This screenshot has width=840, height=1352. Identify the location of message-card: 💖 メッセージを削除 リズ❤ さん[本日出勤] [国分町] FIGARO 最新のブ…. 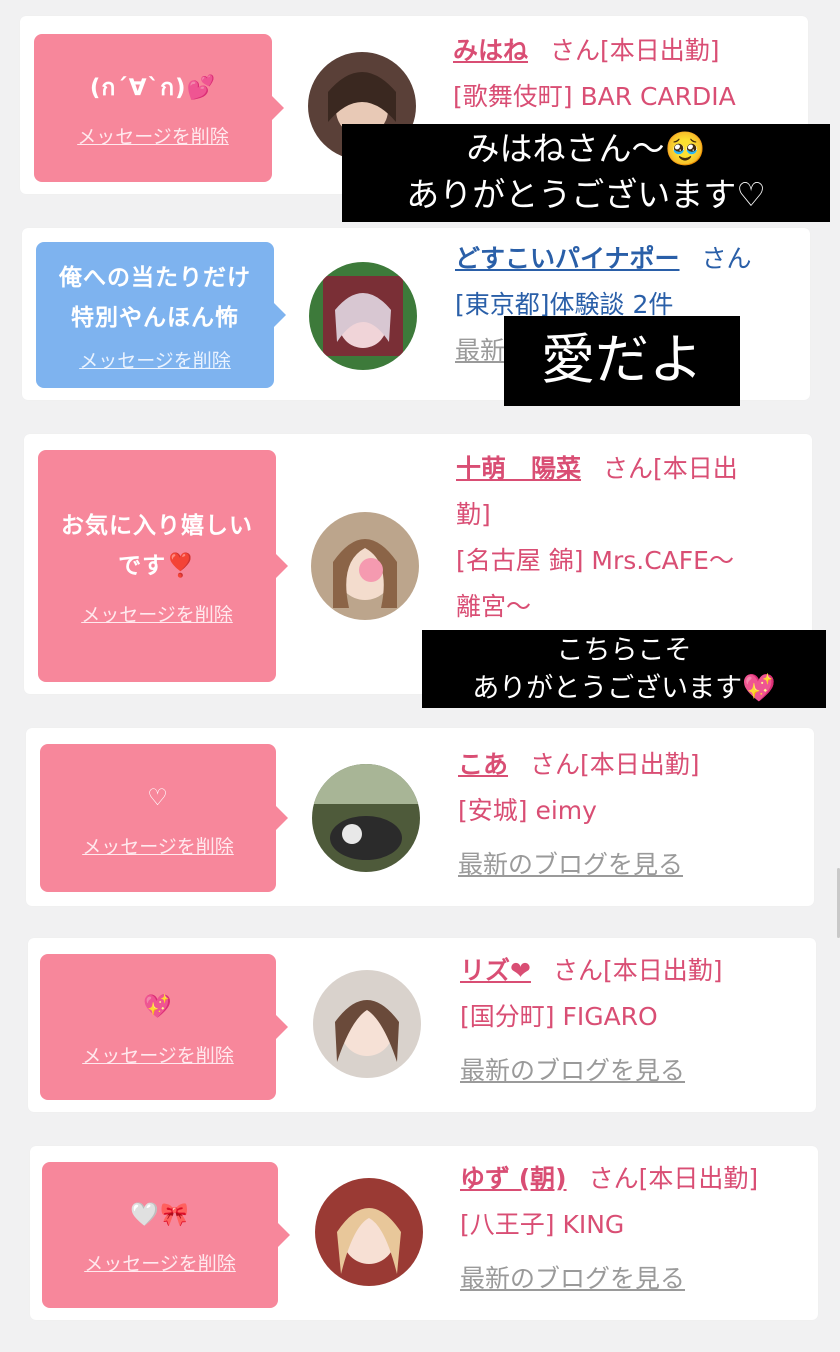
(422, 1025).